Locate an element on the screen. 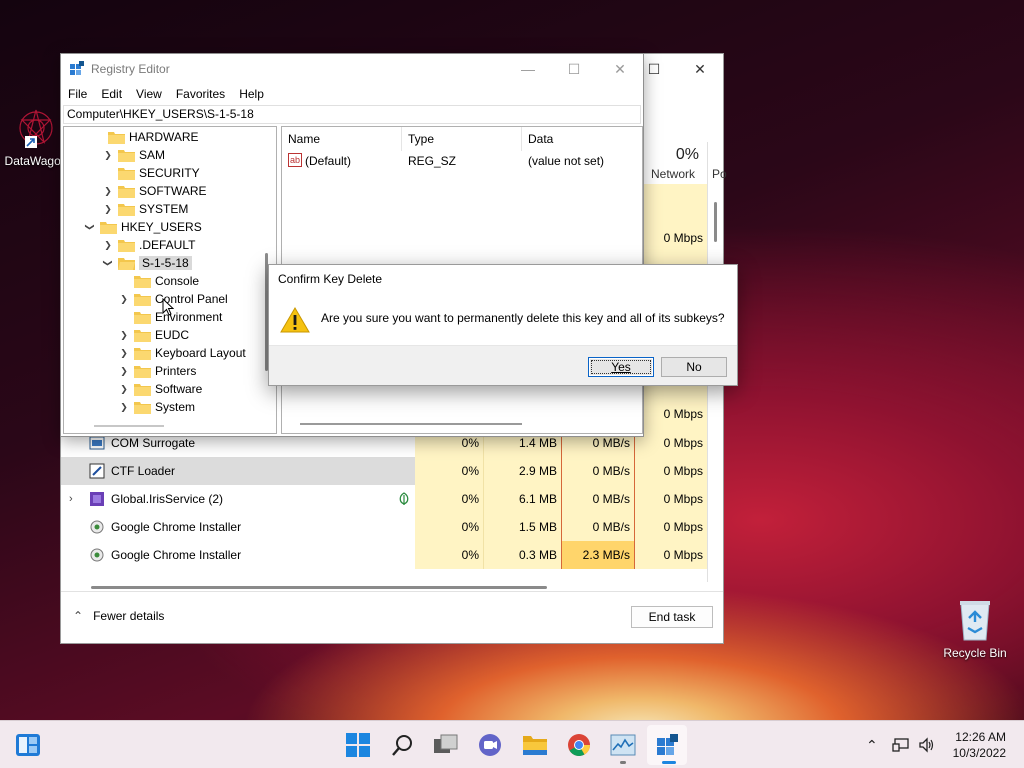 The image size is (1024, 768). tree-item-console: Console is located at coordinates (166, 281).